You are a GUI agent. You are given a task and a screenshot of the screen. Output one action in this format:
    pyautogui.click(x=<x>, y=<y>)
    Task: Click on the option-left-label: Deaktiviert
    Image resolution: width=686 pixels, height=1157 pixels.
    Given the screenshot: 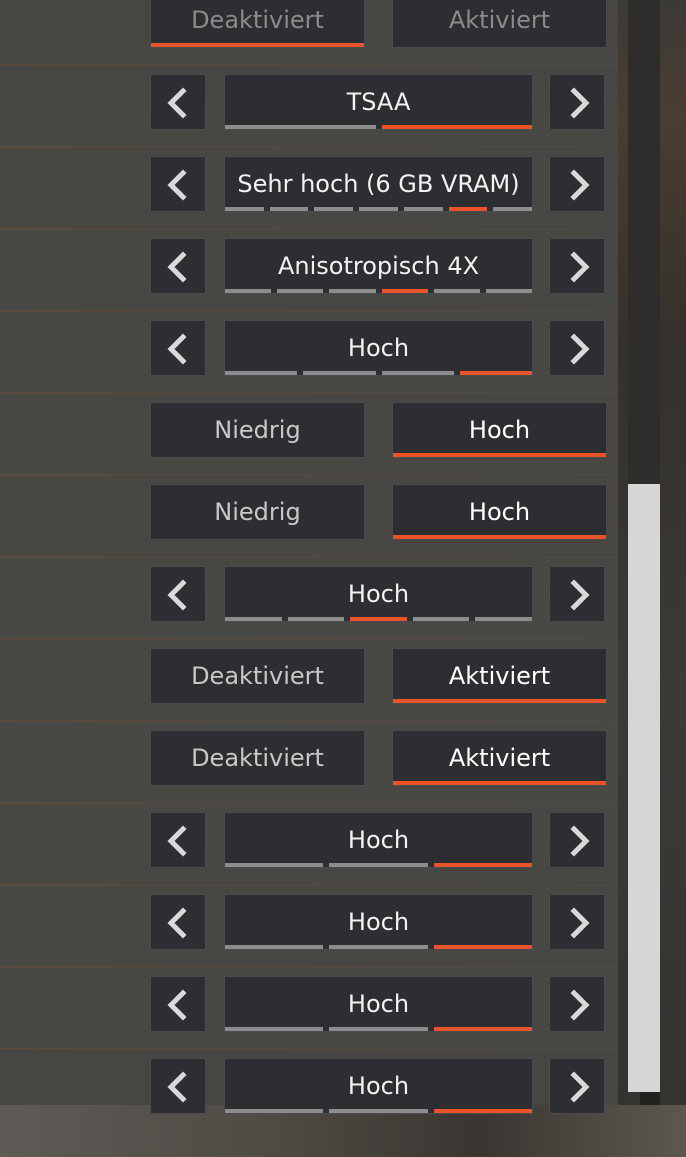 What is the action you would take?
    pyautogui.click(x=257, y=676)
    